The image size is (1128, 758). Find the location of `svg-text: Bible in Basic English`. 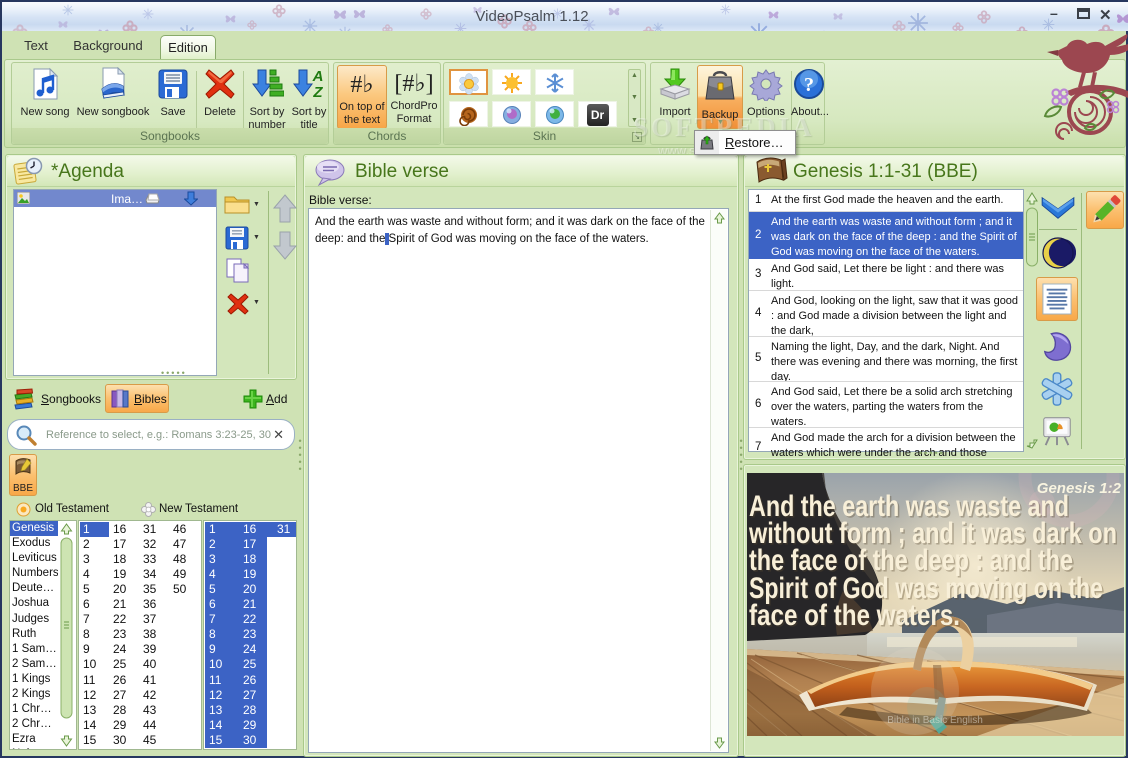

svg-text: Bible in Basic English is located at coordinates (935, 720).